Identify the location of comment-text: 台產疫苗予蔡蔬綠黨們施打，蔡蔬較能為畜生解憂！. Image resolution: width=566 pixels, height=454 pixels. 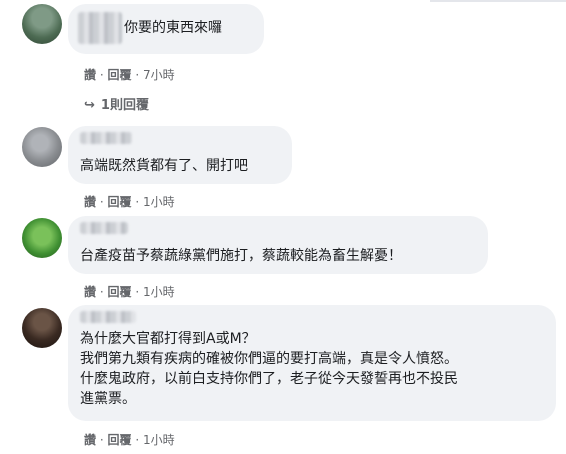
(241, 256).